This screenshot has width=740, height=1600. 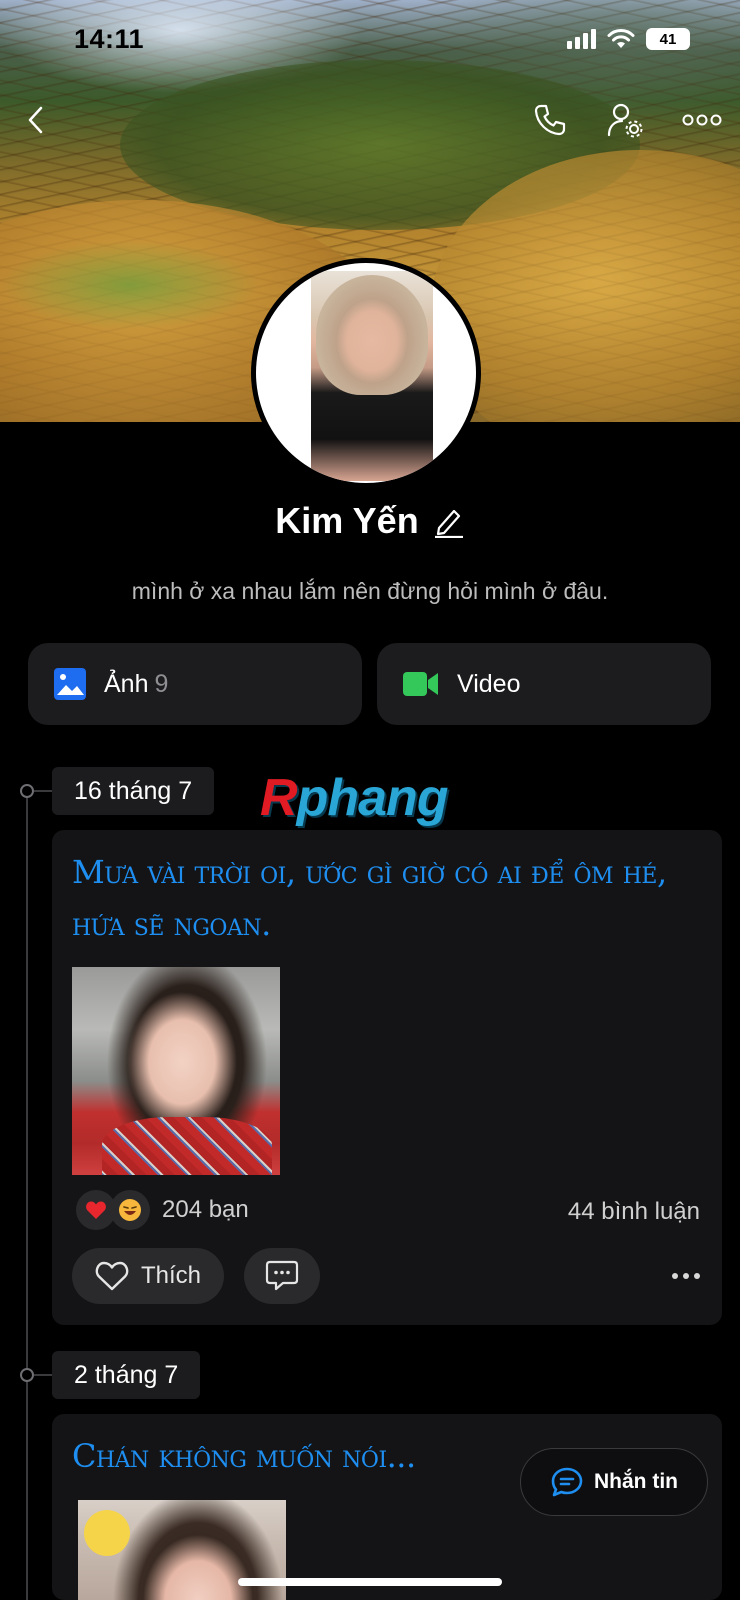 I want to click on edit-pencil-icon, so click(x=449, y=521).